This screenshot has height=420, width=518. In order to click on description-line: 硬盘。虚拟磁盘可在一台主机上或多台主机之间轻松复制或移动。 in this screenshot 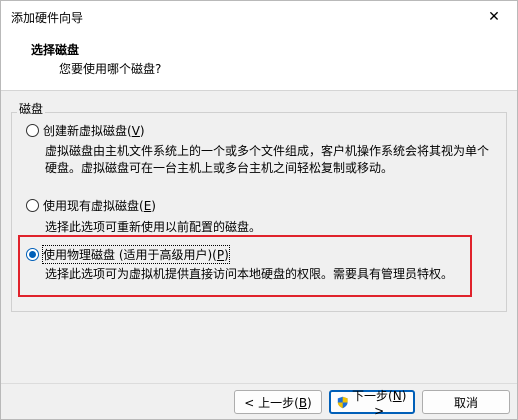, I will do `click(219, 168)`.